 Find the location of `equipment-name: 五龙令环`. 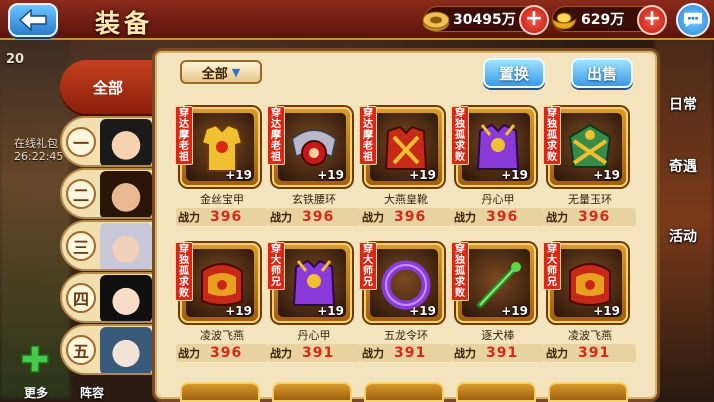

equipment-name: 五龙令环 is located at coordinates (406, 335).